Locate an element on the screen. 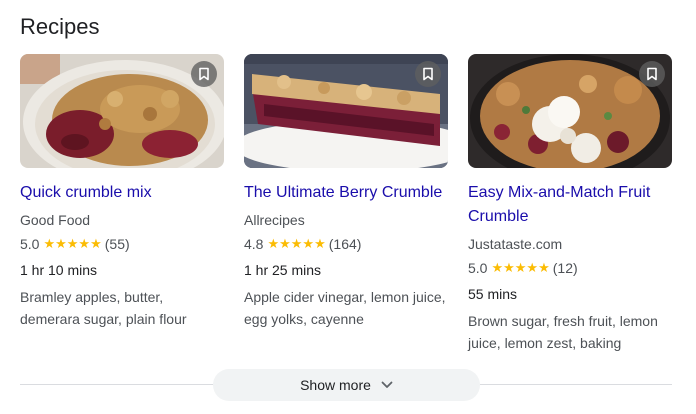  recipe-time: 55 mins is located at coordinates (493, 294).